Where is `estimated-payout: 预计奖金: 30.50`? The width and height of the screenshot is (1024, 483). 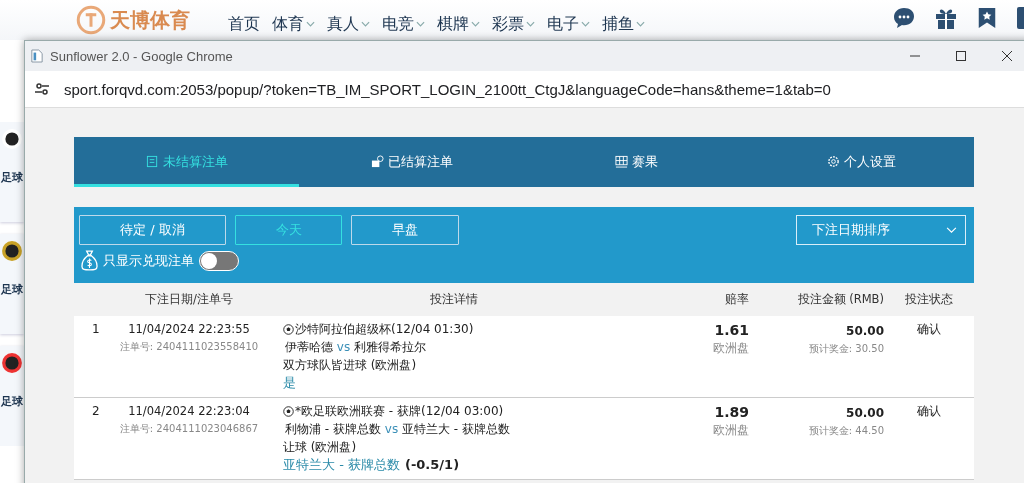 estimated-payout: 预计奖金: 30.50 is located at coordinates (846, 349).